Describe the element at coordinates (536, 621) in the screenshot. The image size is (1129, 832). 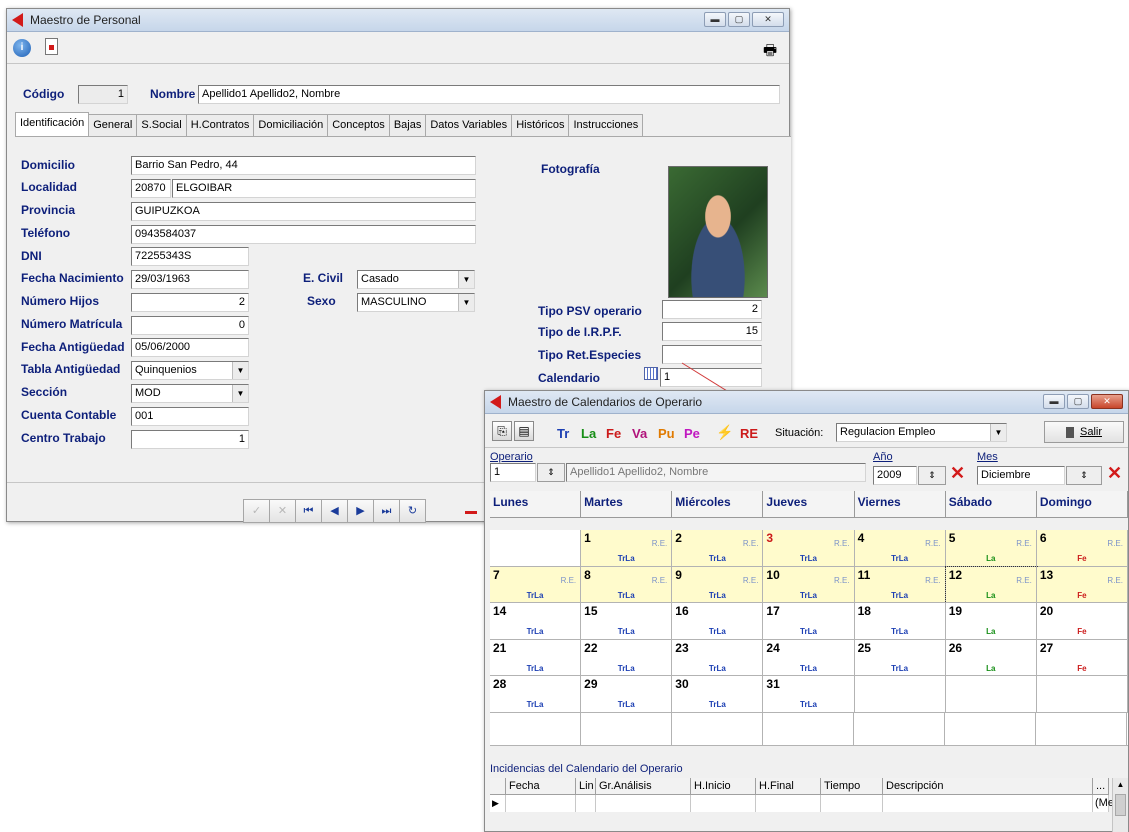
I see `calendar-day-cell: 14 TrLa` at that location.